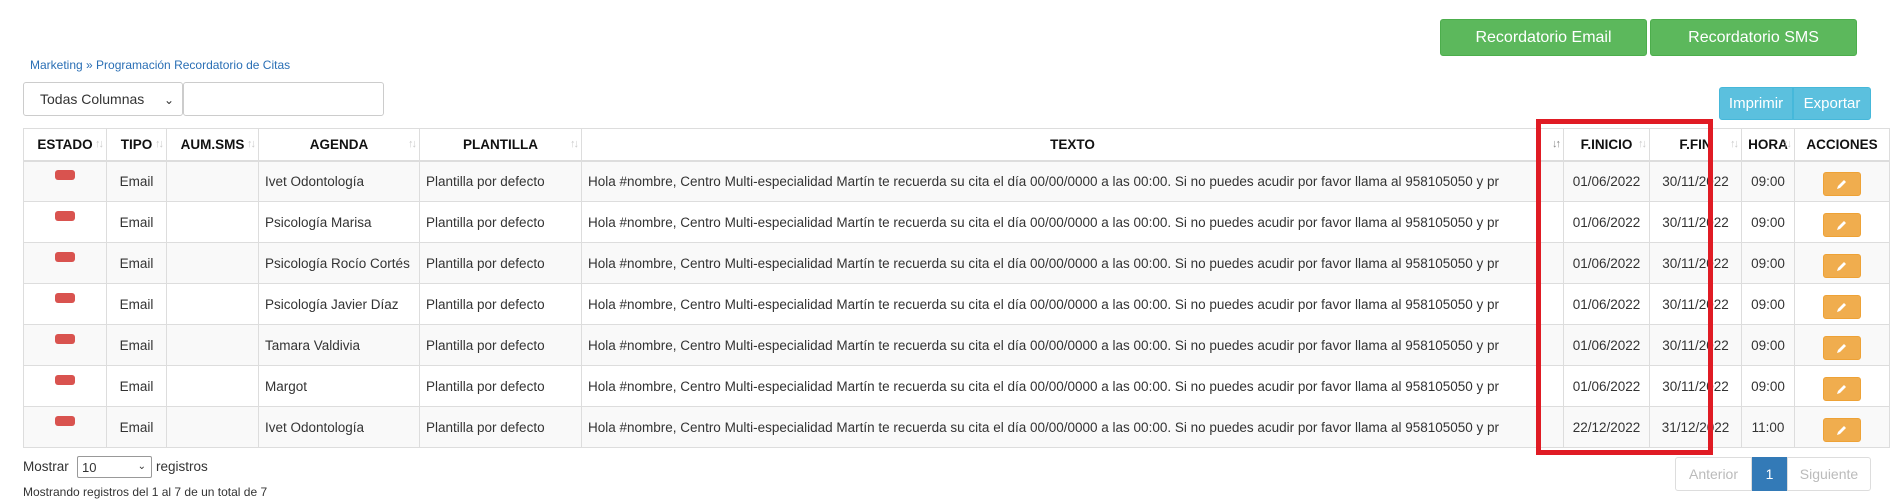 Image resolution: width=1893 pixels, height=501 pixels. I want to click on pagination-page-1: 1, so click(1769, 474).